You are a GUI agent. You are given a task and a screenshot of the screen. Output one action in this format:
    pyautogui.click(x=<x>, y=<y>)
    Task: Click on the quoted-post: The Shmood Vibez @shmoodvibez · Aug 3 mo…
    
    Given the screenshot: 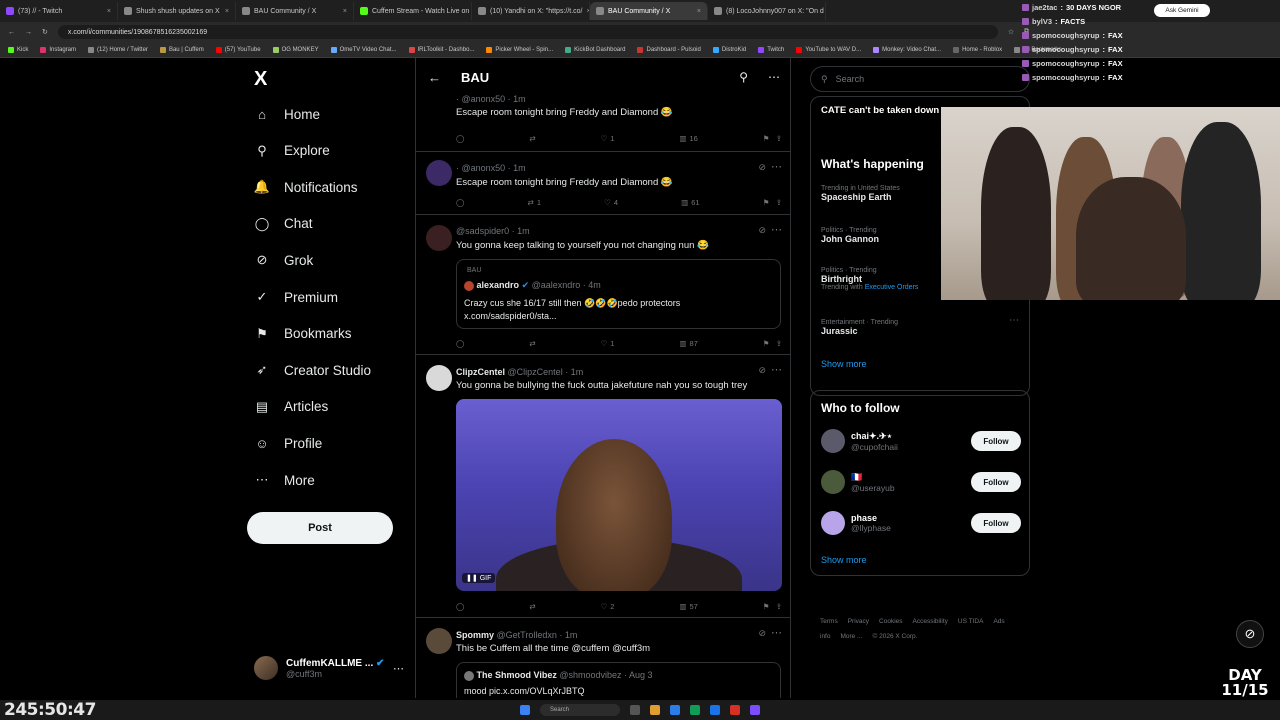 What is the action you would take?
    pyautogui.click(x=618, y=680)
    